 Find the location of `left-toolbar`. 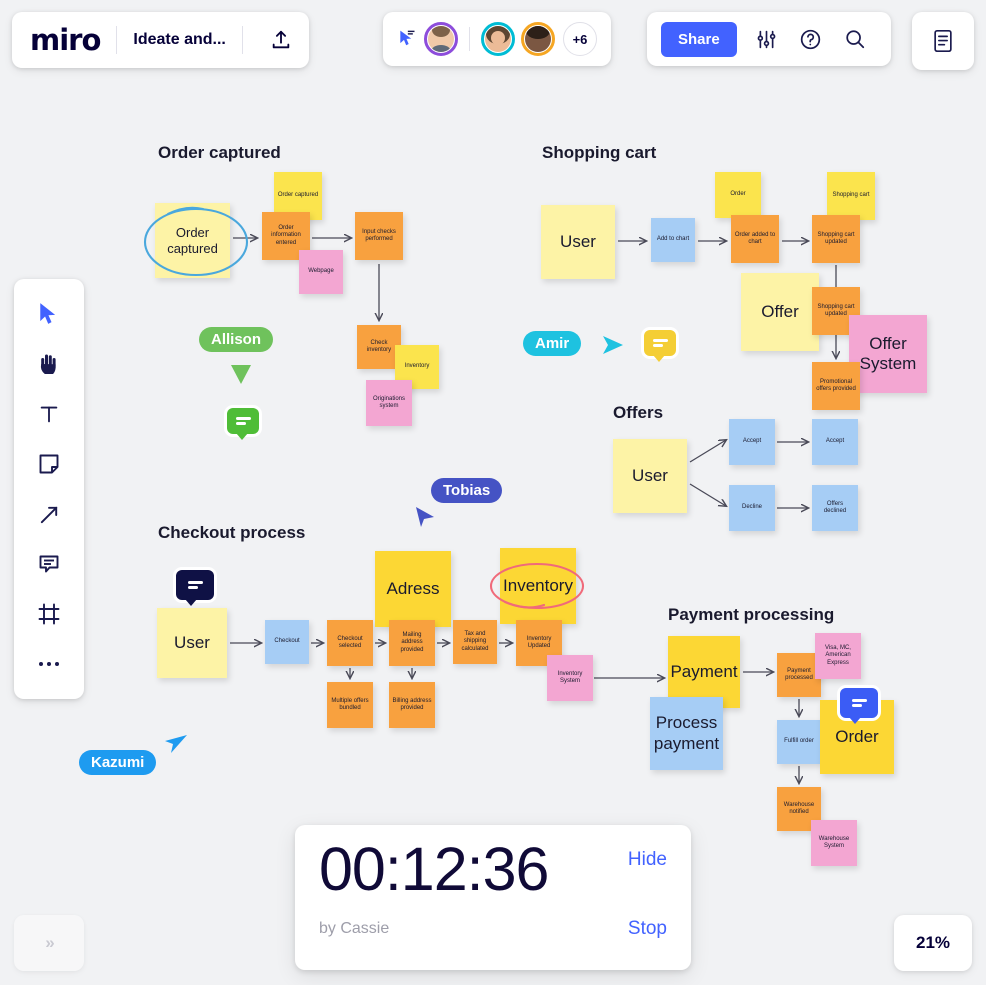

left-toolbar is located at coordinates (49, 489).